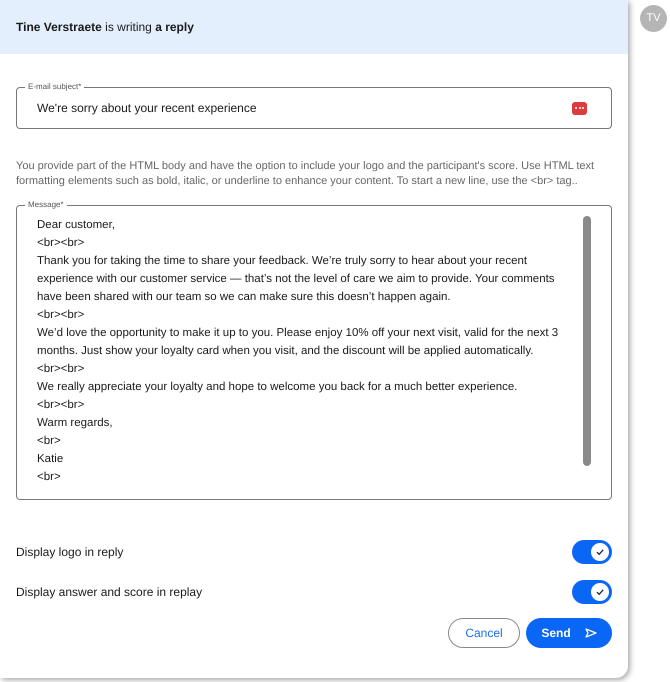 This screenshot has height=682, width=670. I want to click on message-line: Katie, so click(50, 459).